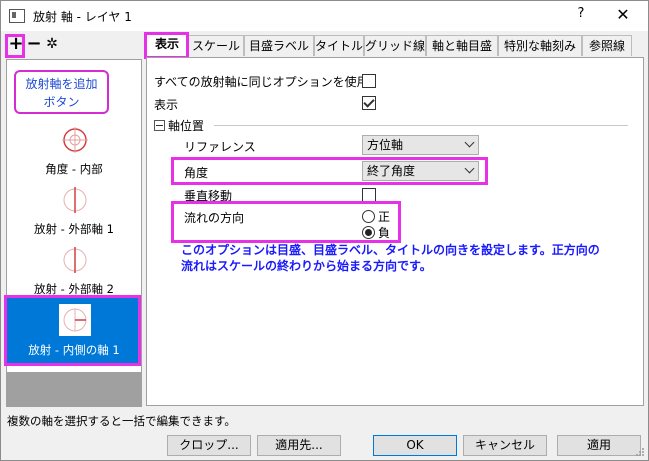 The height and width of the screenshot is (461, 649). What do you see at coordinates (607, 45) in the screenshot?
I see `tab-reference-lines: 参照線` at bounding box center [607, 45].